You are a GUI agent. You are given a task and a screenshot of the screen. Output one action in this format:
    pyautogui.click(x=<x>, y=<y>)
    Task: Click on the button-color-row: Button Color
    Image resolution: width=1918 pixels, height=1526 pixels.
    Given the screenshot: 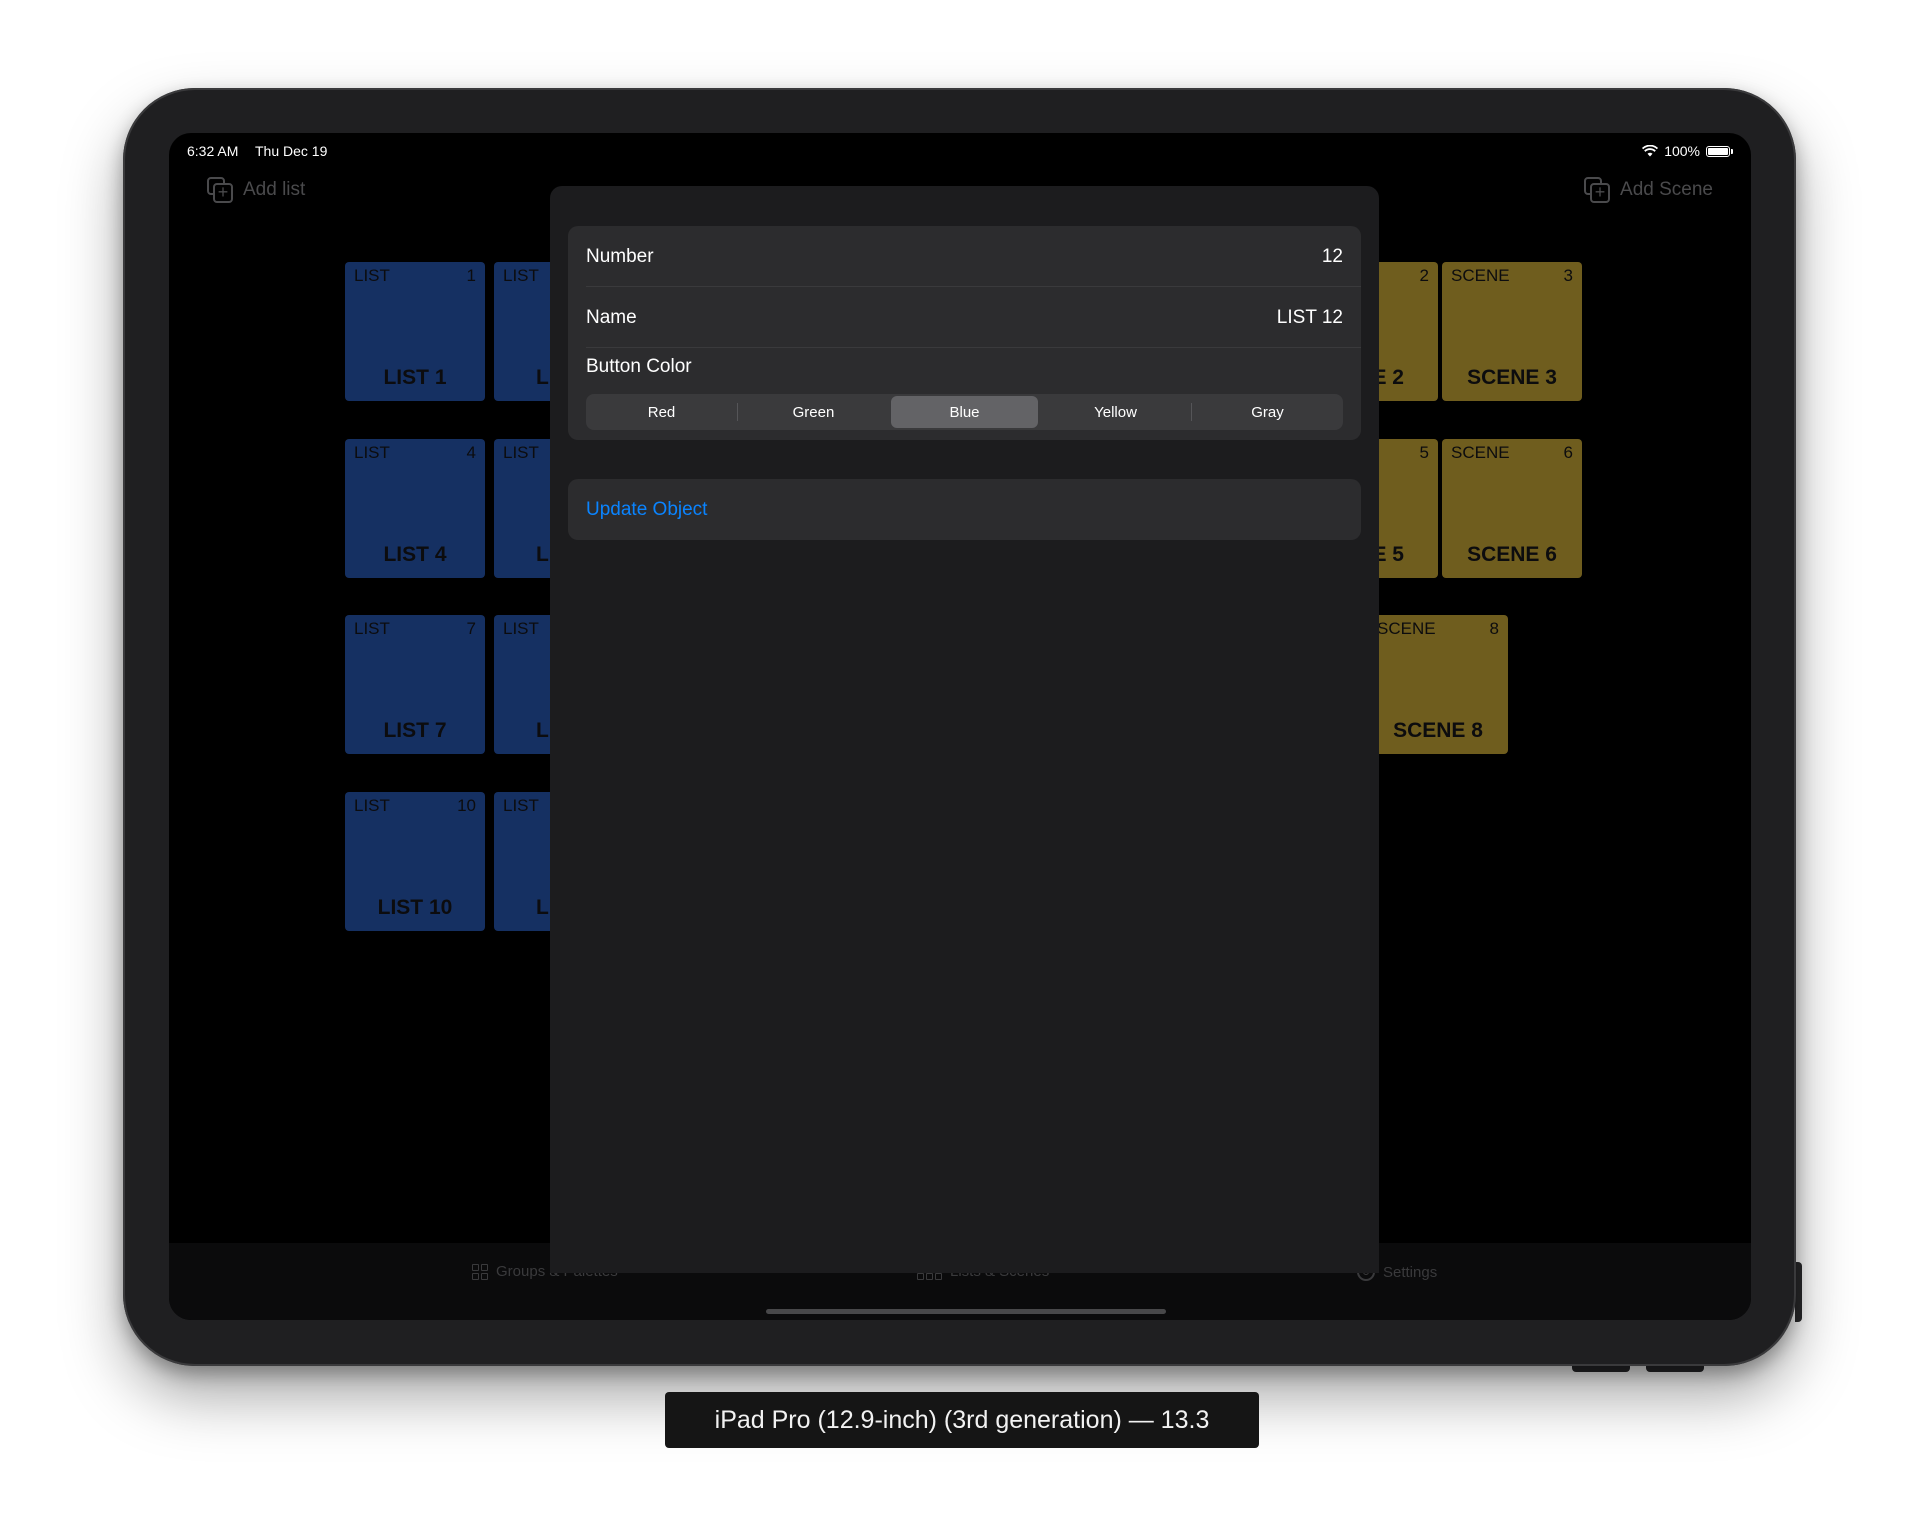 What is the action you would take?
    pyautogui.click(x=964, y=368)
    